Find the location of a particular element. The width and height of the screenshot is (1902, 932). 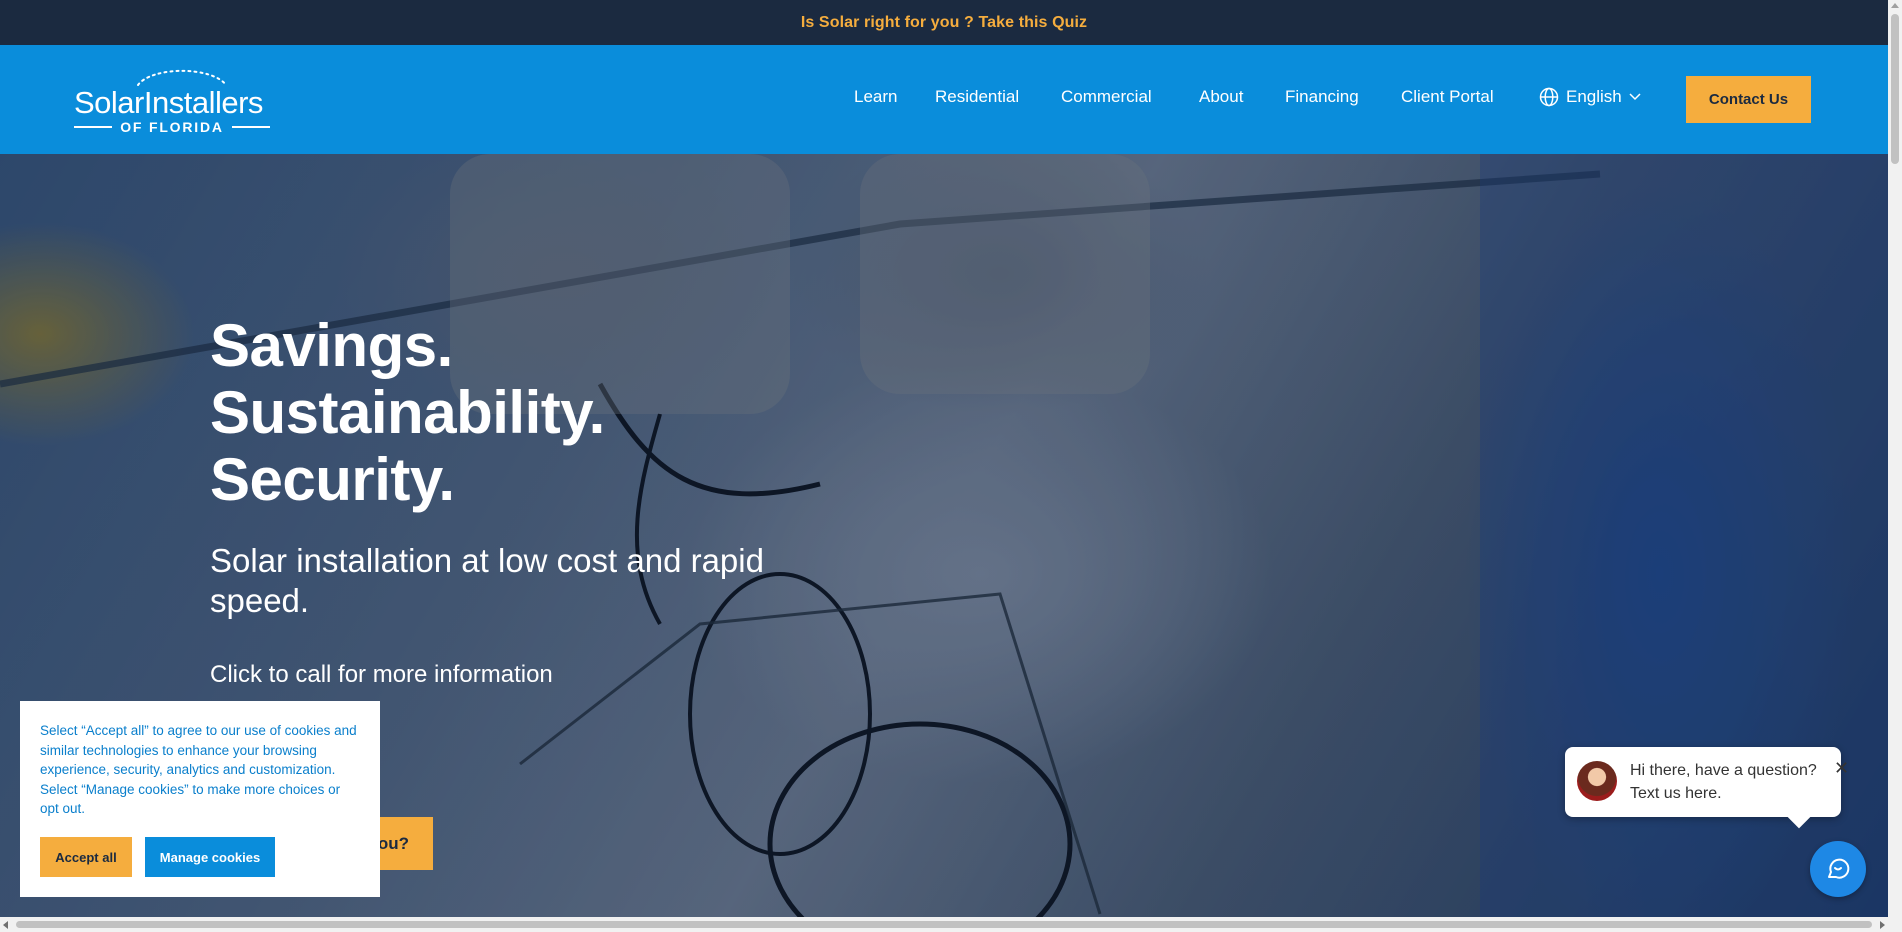

globe-icon is located at coordinates (1549, 97).